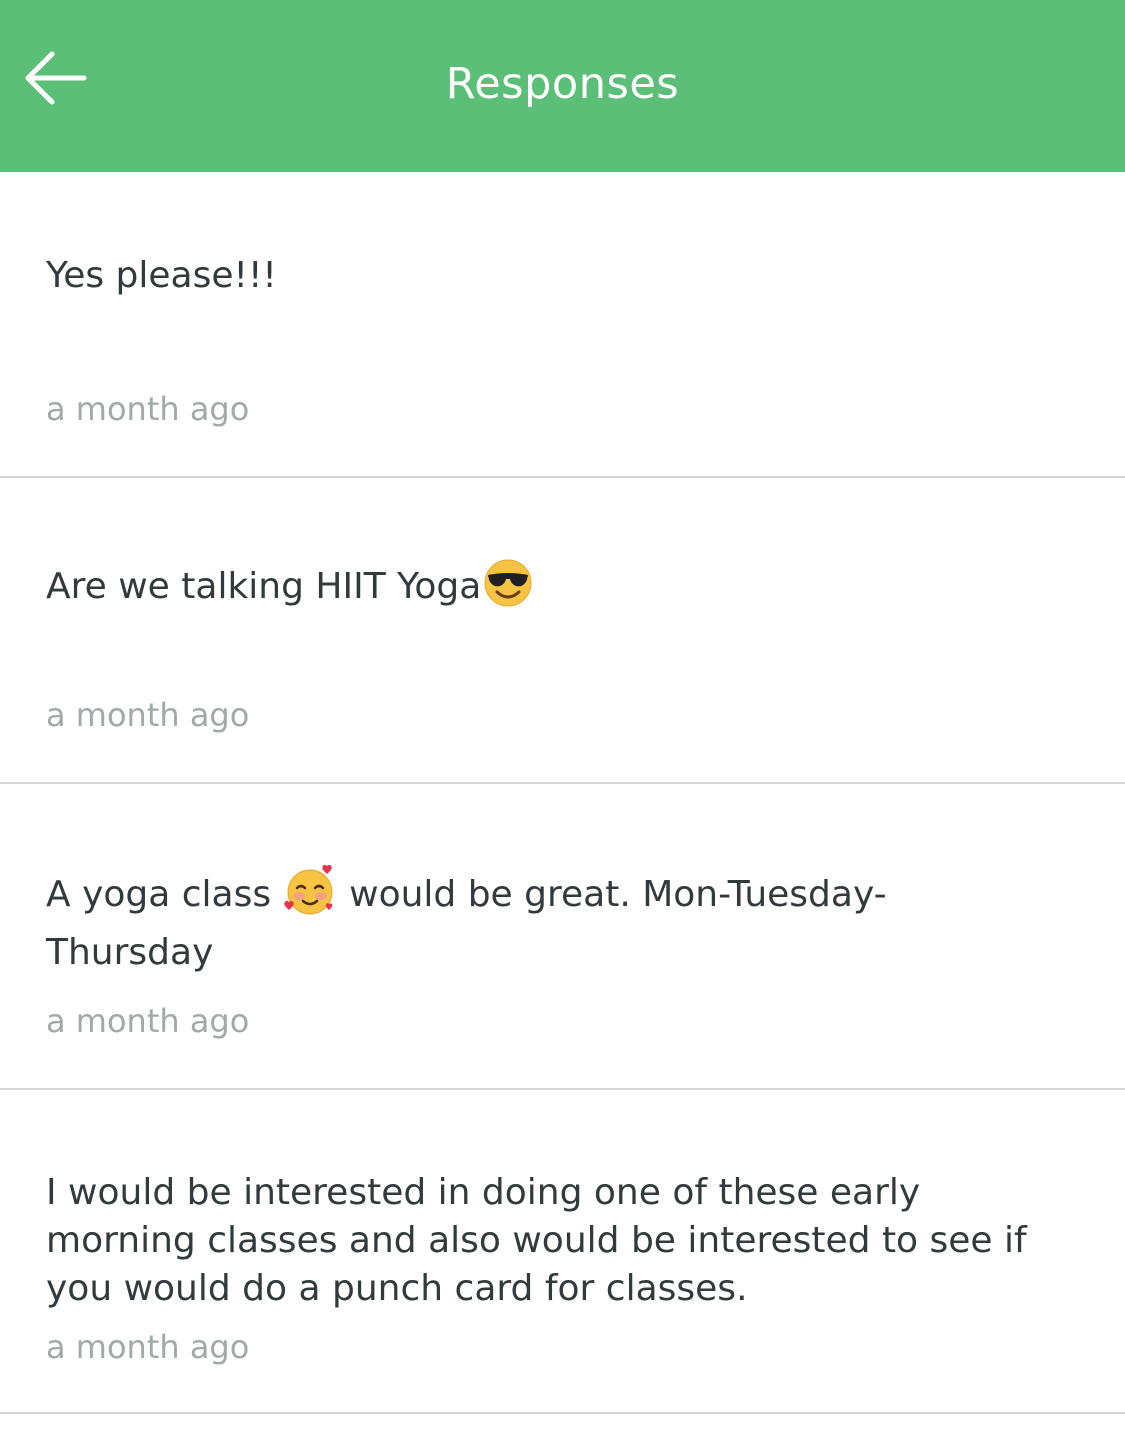 The height and width of the screenshot is (1429, 1125). Describe the element at coordinates (130, 952) in the screenshot. I see `response-text-part: Thursday` at that location.